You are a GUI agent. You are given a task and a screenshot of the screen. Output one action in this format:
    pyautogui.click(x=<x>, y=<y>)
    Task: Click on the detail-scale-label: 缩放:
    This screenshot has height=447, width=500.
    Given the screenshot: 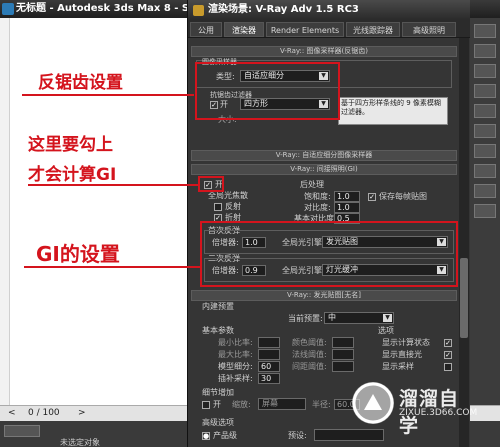 What is the action you would take?
    pyautogui.click(x=241, y=404)
    